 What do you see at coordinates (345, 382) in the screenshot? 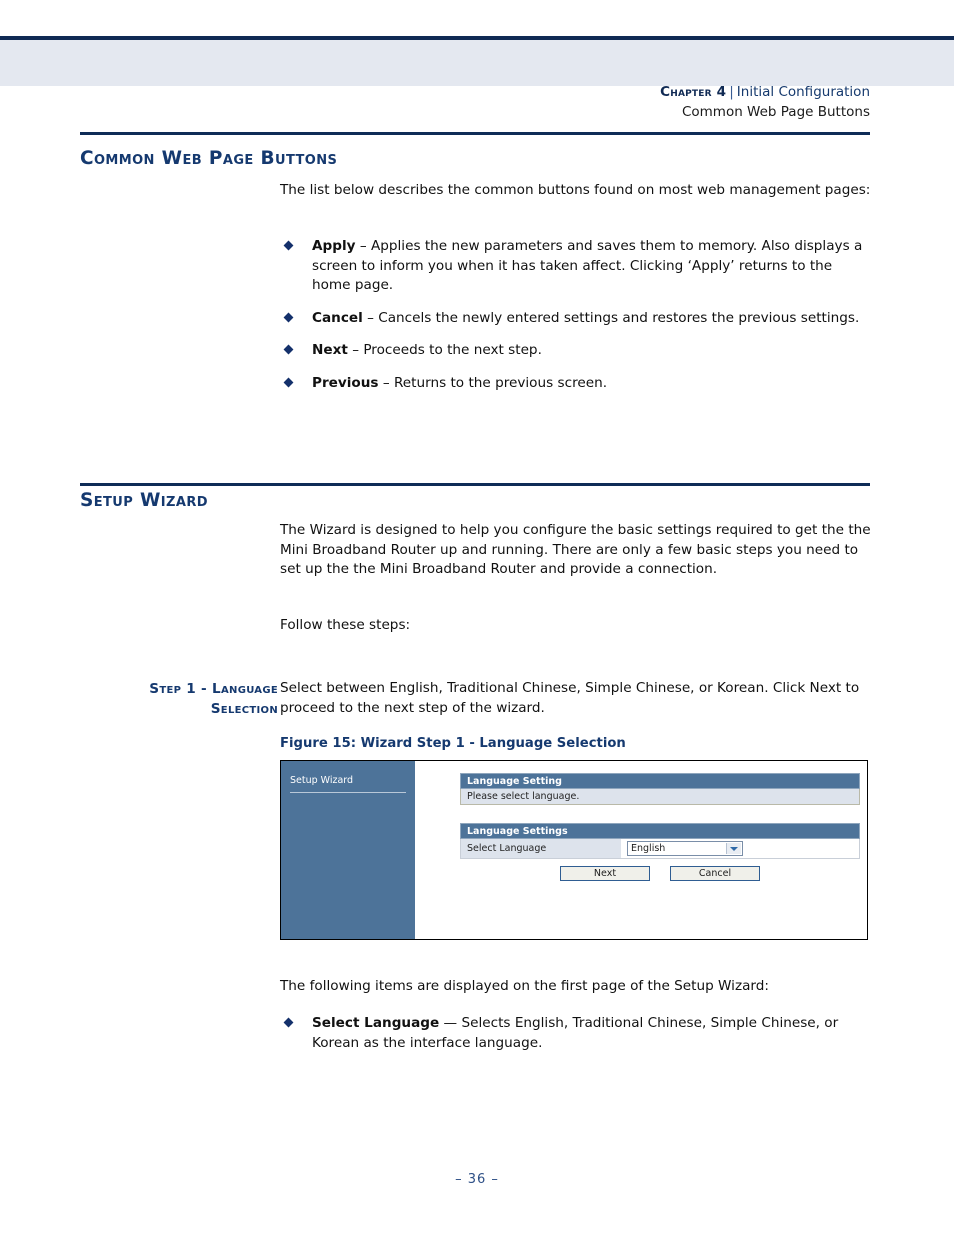
I see `bullet-term: Previous` at bounding box center [345, 382].